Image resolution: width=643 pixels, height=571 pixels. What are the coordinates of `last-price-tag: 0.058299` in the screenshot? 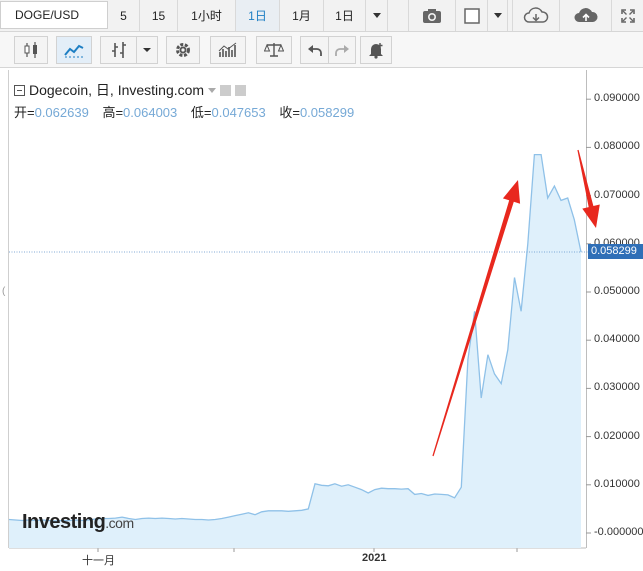 It's located at (615, 251).